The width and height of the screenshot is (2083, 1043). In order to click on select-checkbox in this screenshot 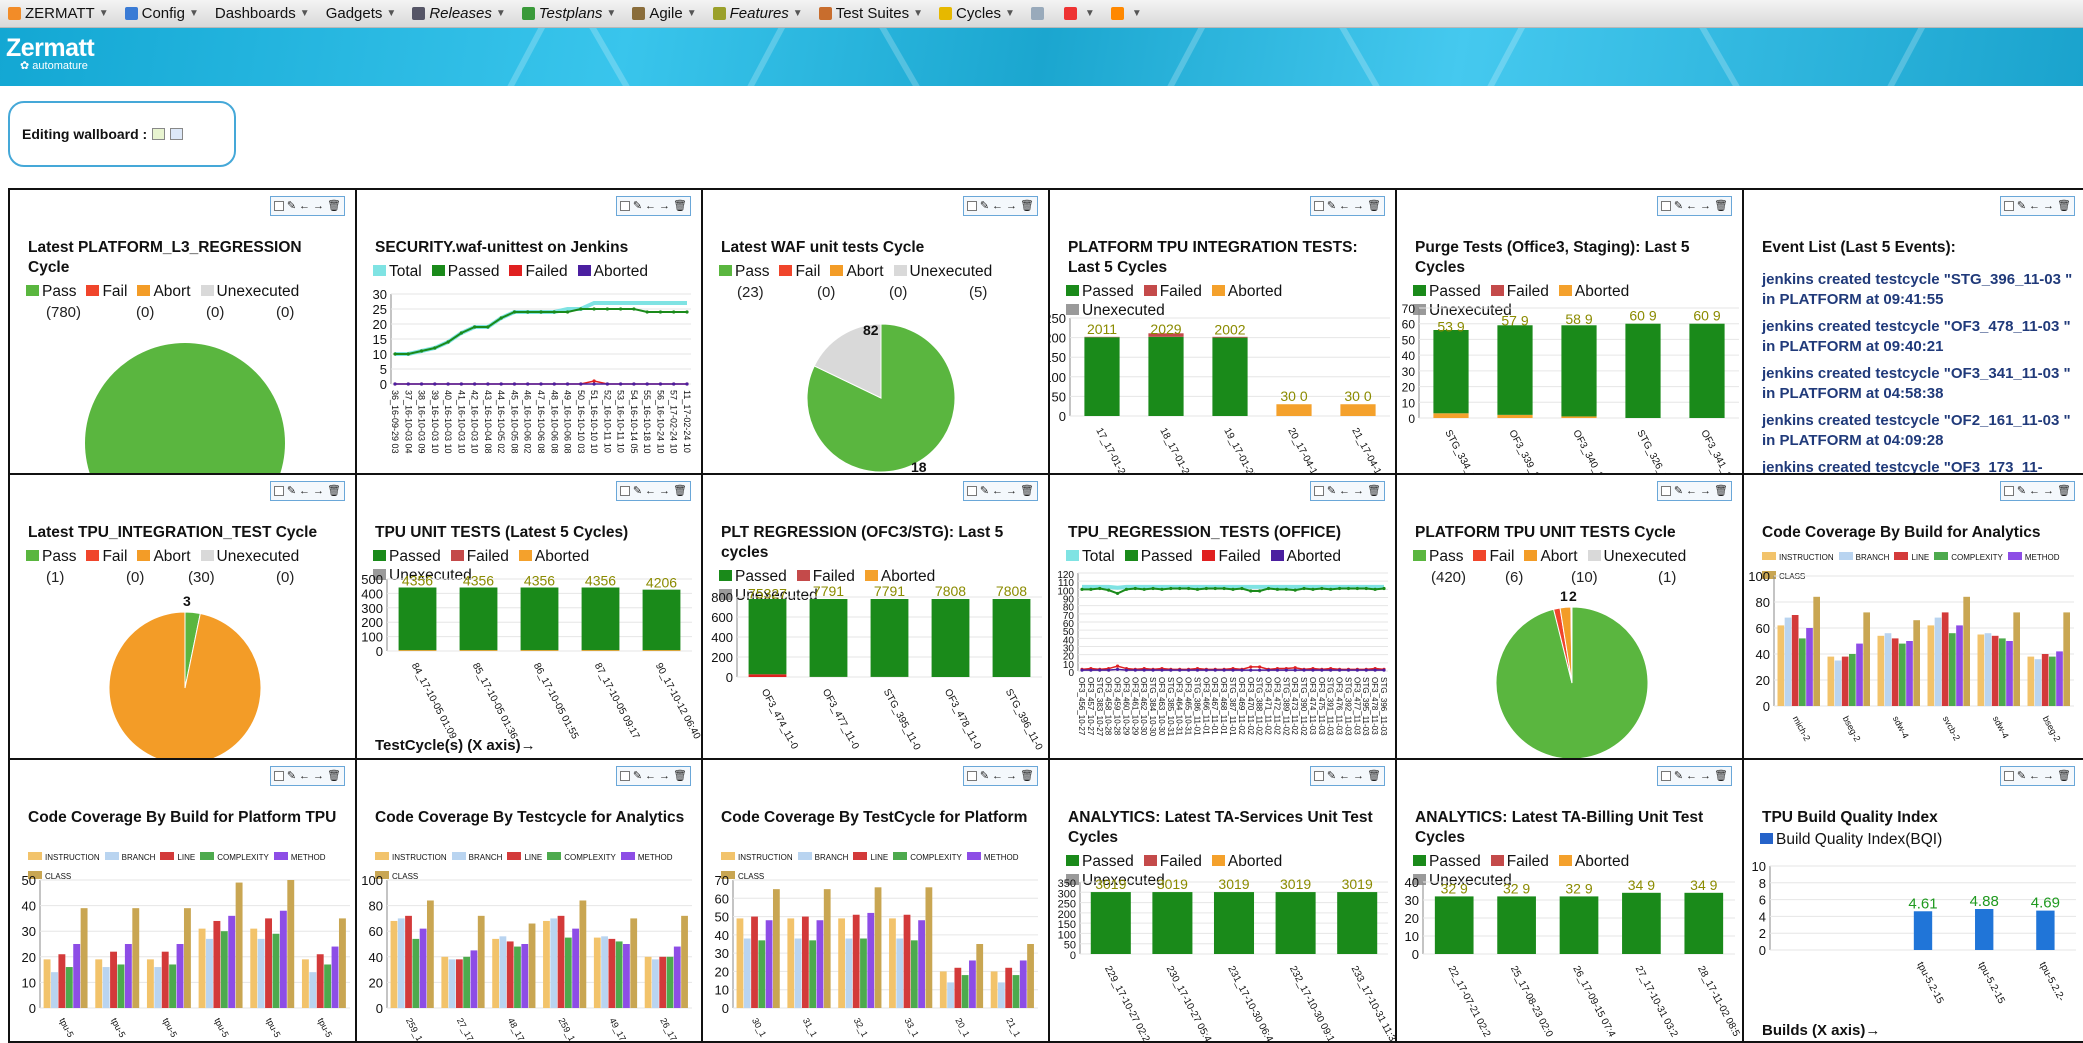, I will do `click(2009, 206)`.